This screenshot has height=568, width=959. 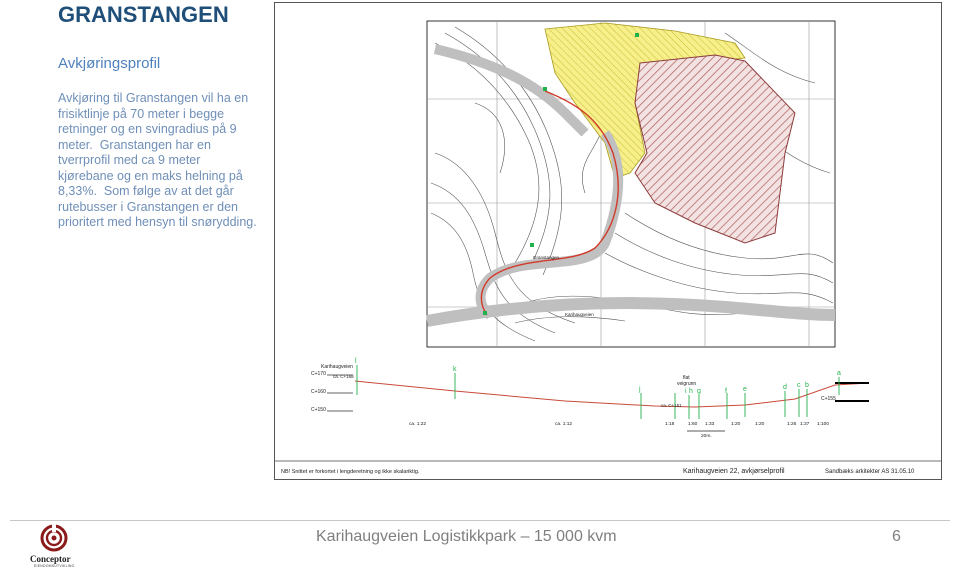 I want to click on elev-160: C+160, so click(x=318, y=392).